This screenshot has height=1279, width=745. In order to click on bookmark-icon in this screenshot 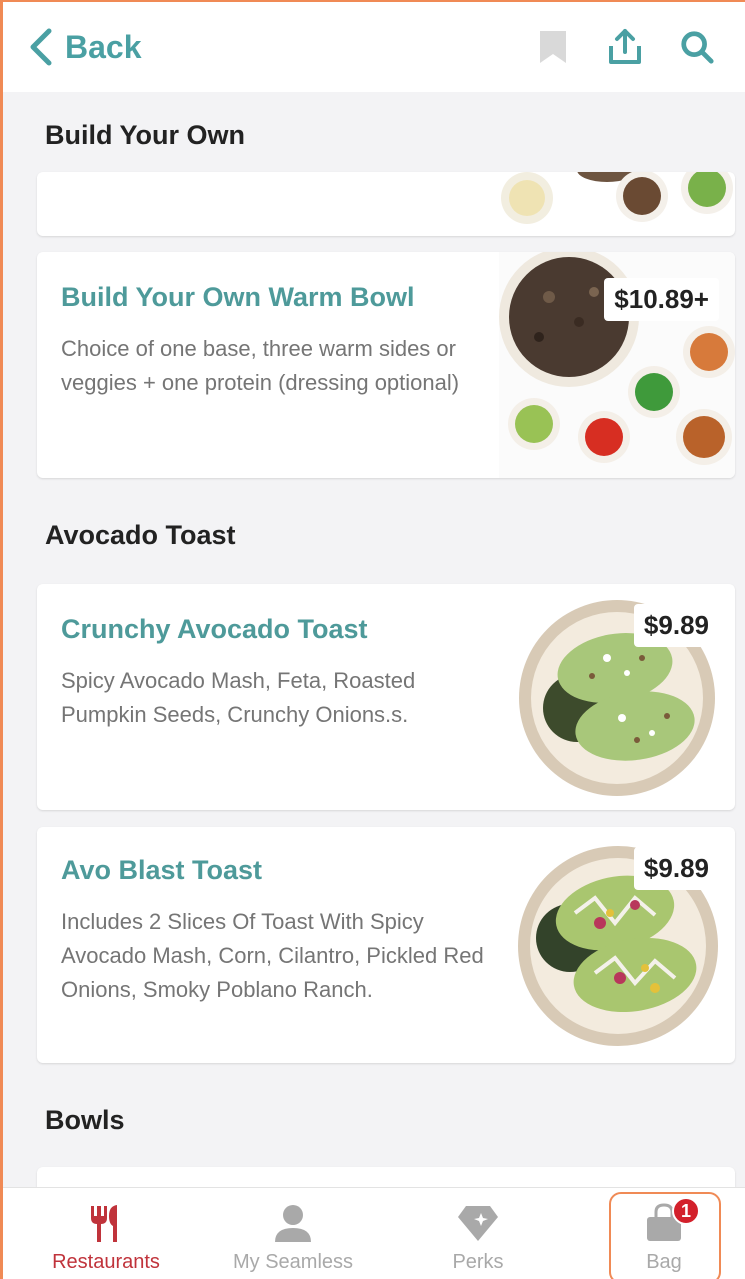, I will do `click(553, 47)`.